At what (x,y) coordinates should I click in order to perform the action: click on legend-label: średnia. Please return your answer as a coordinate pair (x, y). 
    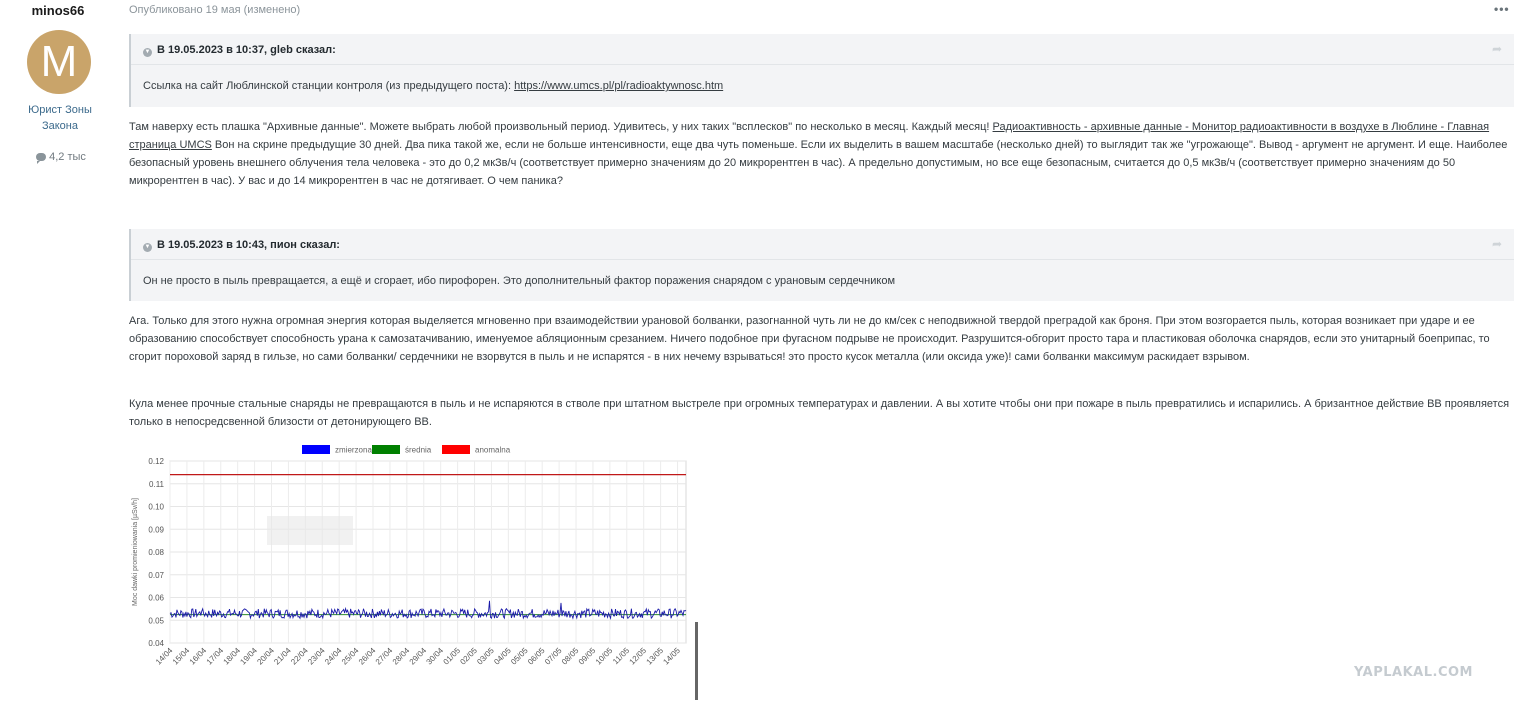
    Looking at the image, I should click on (418, 450).